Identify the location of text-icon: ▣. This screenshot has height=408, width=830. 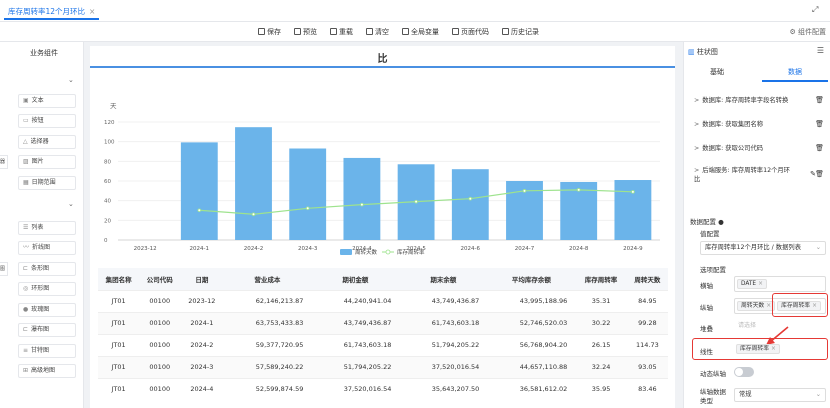
(26, 100).